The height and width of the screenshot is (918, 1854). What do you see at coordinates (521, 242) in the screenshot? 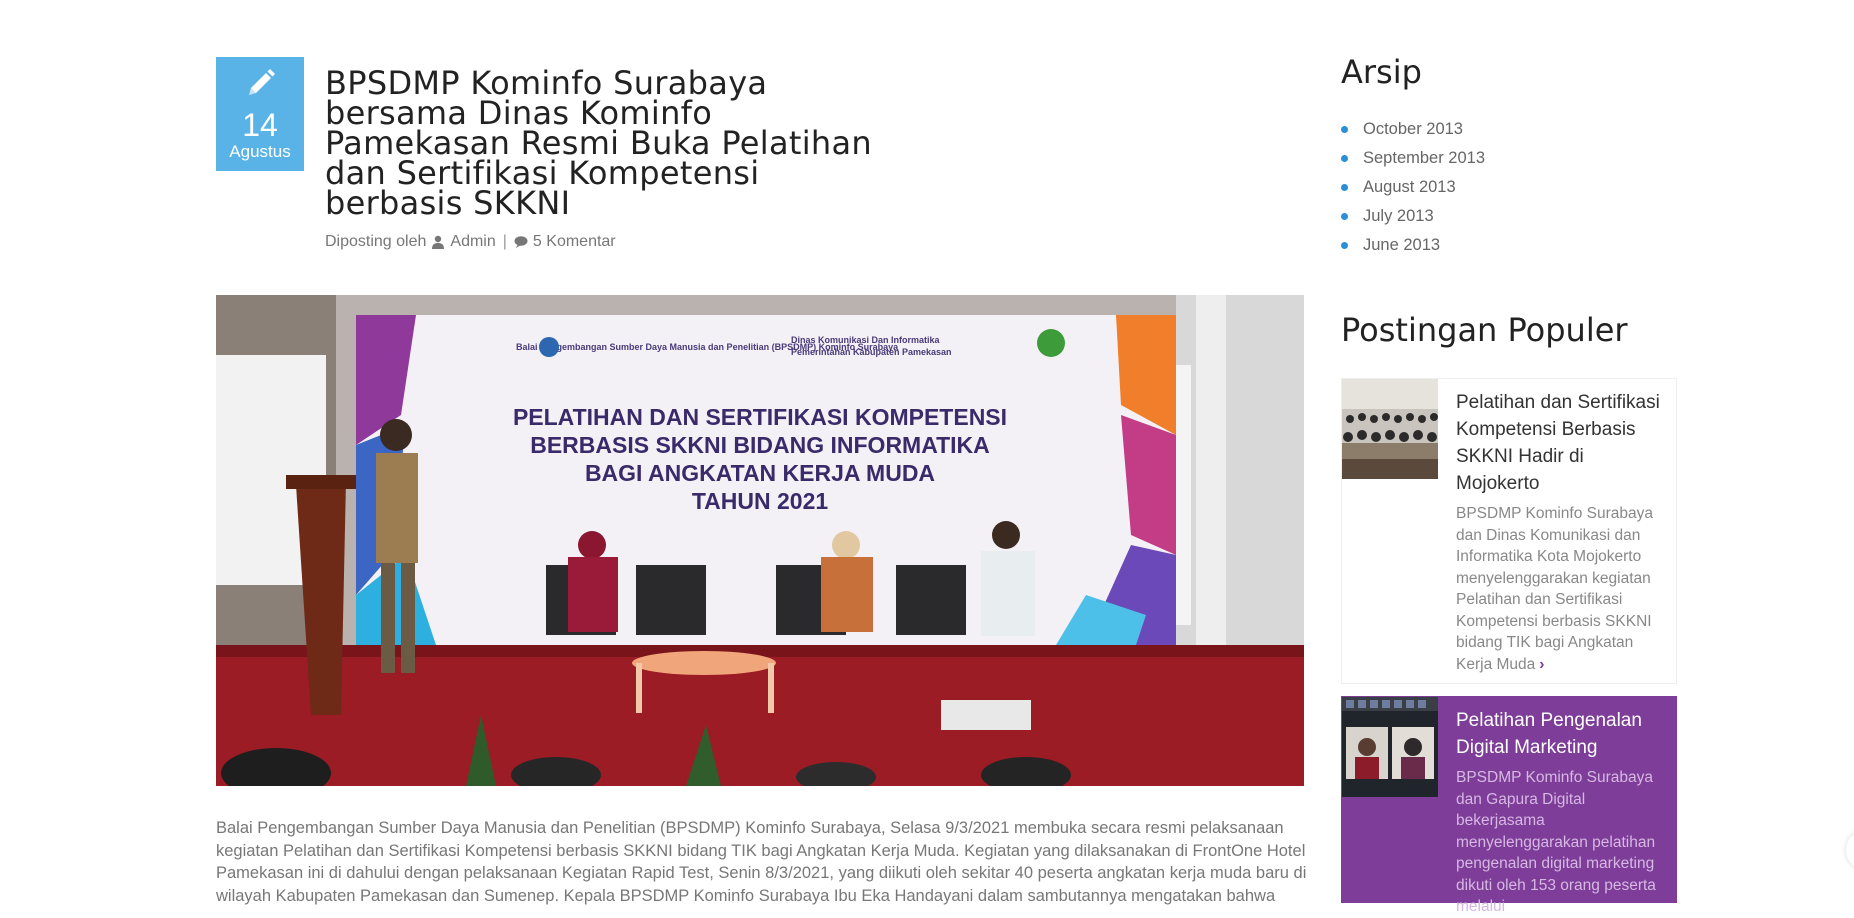
I see `comment-icon` at bounding box center [521, 242].